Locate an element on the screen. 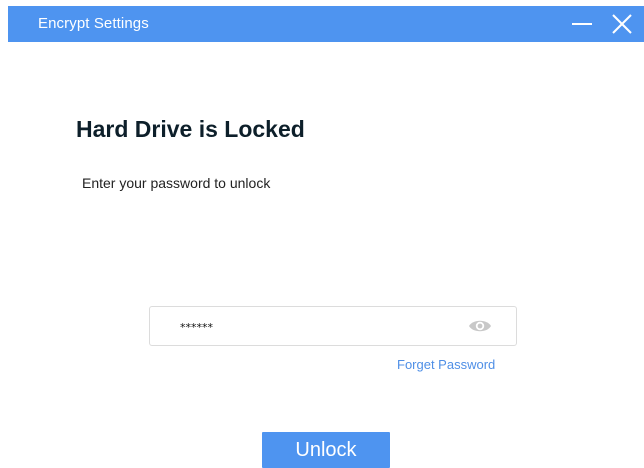 The height and width of the screenshot is (468, 644). page-title: Hard Drive is Locked is located at coordinates (190, 129).